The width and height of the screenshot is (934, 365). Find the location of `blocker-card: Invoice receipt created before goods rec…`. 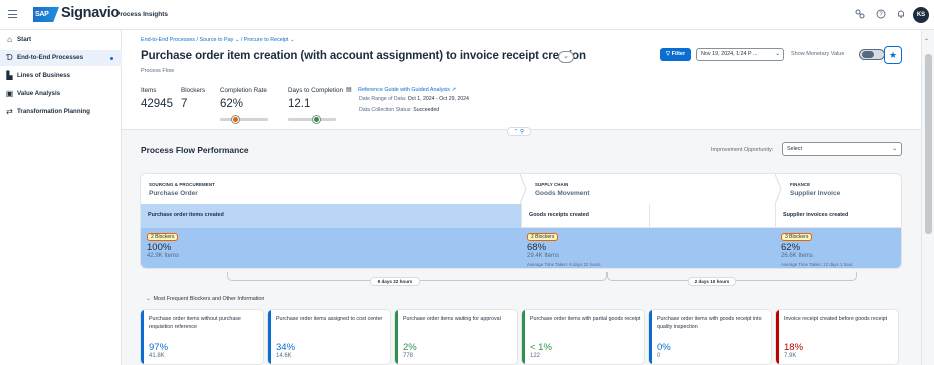

blocker-card: Invoice receipt created before goods rec… is located at coordinates (837, 337).